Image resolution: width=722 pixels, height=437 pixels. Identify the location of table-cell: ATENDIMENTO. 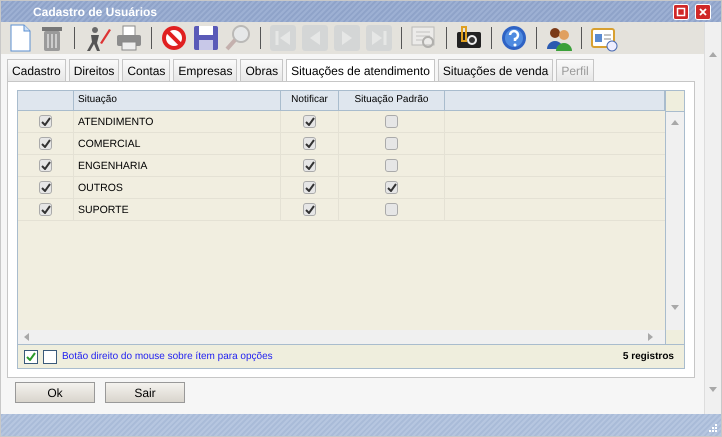
(177, 121).